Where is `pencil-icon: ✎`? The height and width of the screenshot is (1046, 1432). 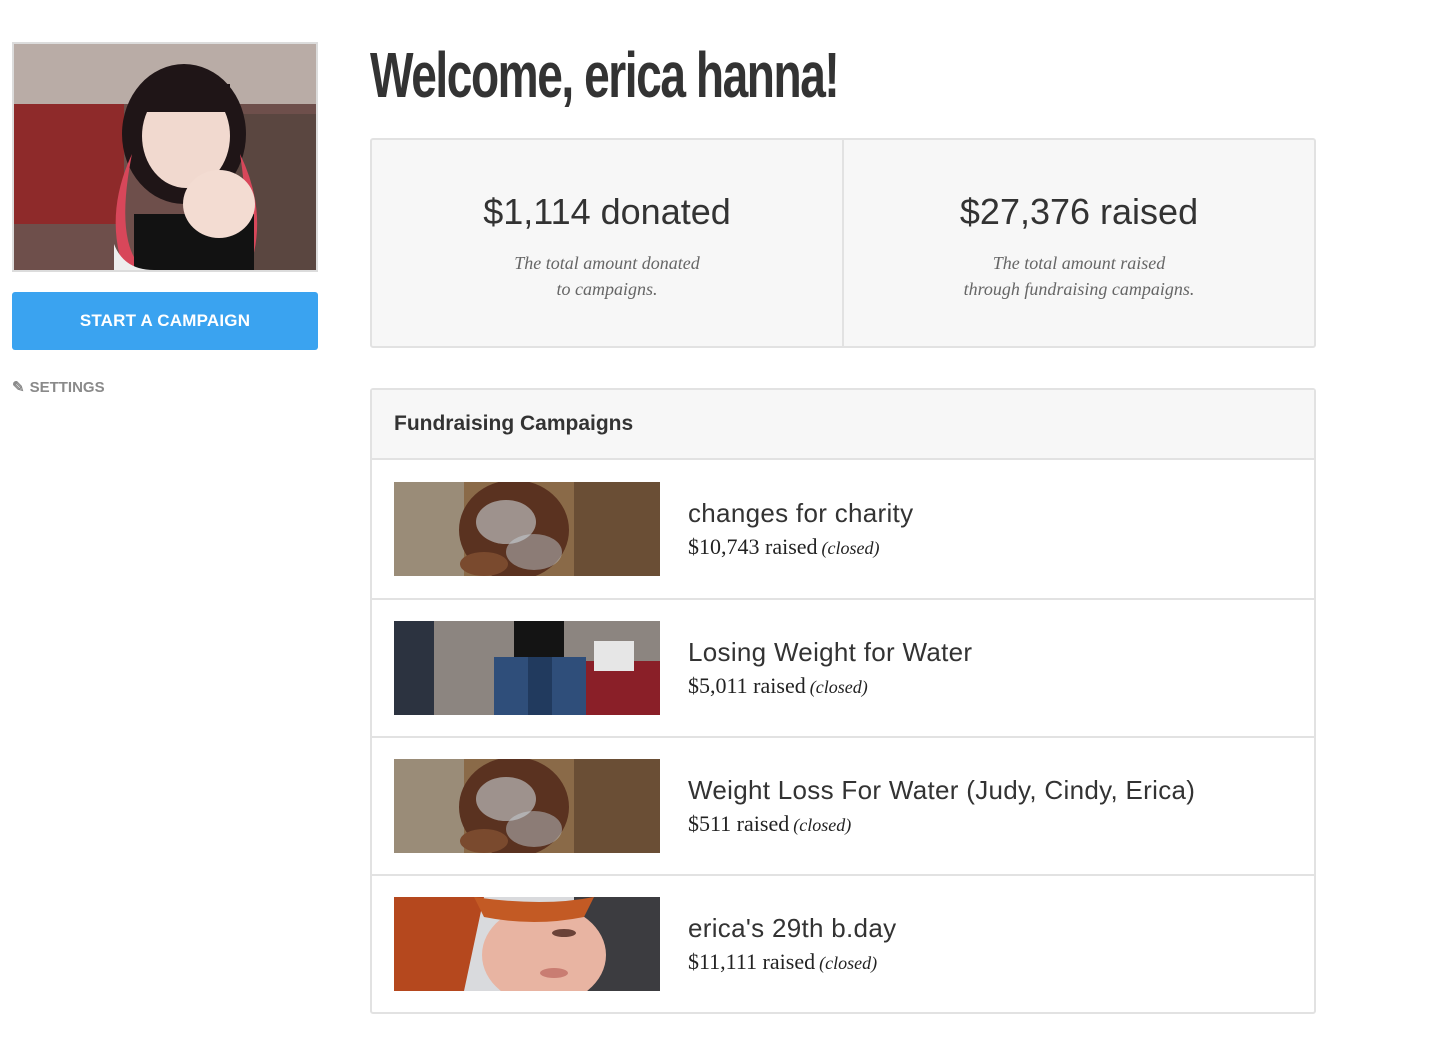 pencil-icon: ✎ is located at coordinates (18, 387).